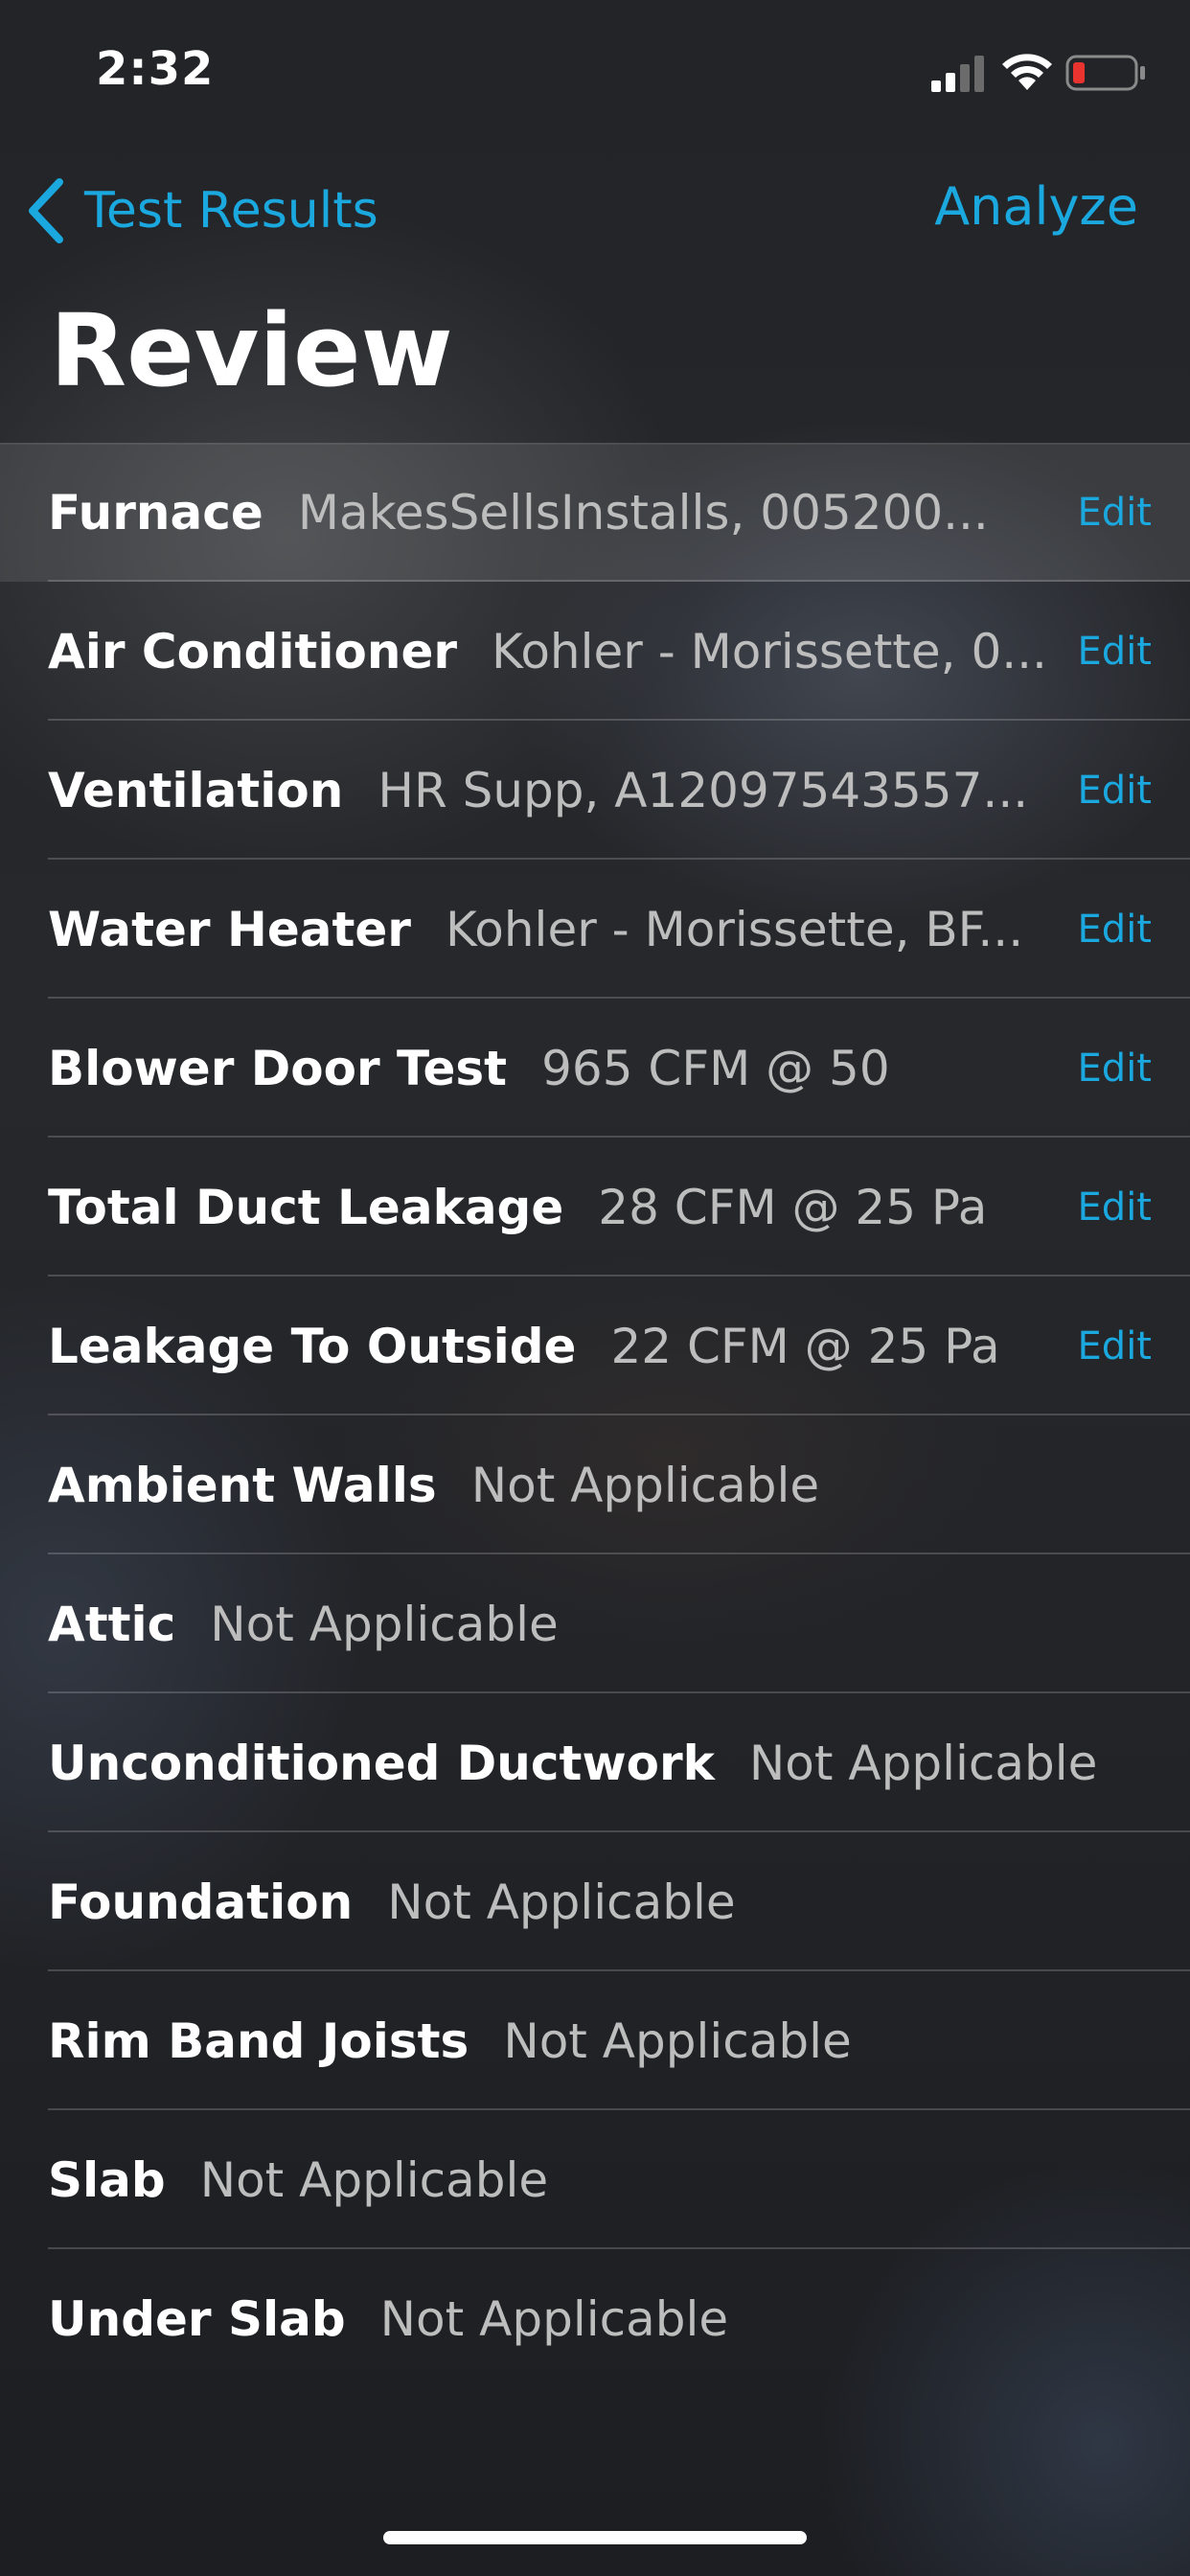 This screenshot has height=2576, width=1190. What do you see at coordinates (793, 1207) in the screenshot?
I see `row-value: 28 CFM @ 25 Pa` at bounding box center [793, 1207].